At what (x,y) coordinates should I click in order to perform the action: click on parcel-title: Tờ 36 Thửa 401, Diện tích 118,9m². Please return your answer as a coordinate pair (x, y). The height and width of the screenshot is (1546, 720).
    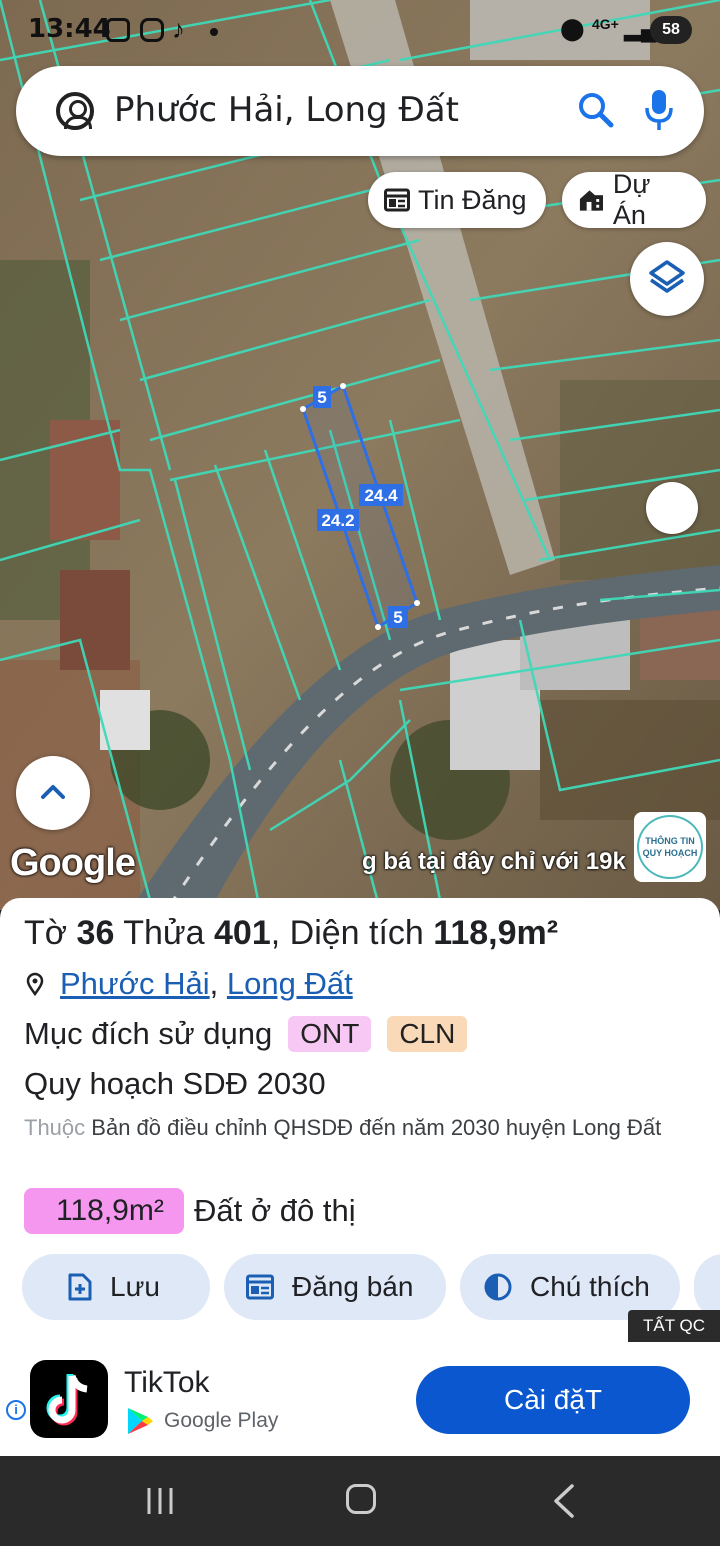
    Looking at the image, I should click on (291, 933).